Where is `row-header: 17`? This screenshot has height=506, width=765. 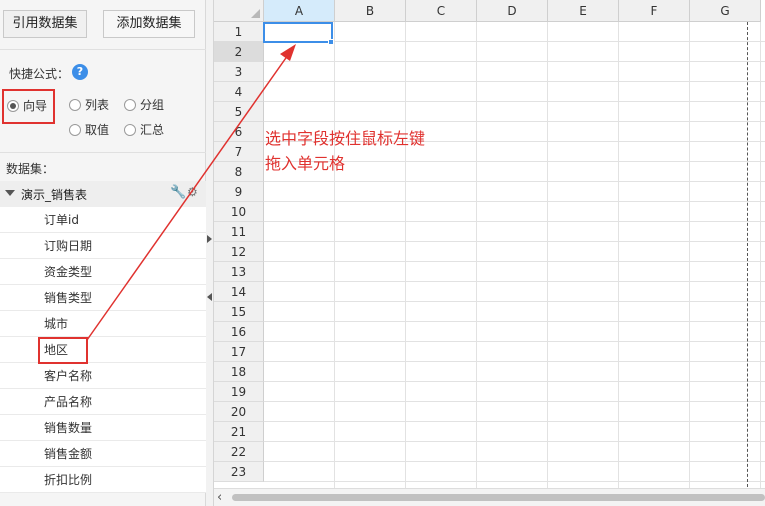
row-header: 17 is located at coordinates (239, 352).